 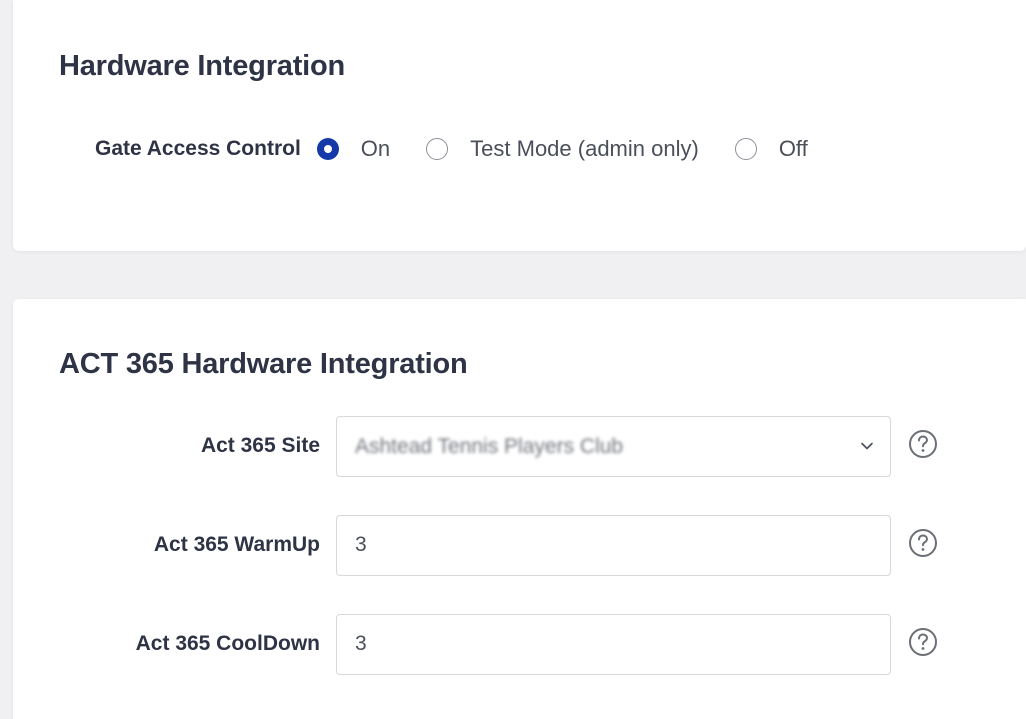 I want to click on act365-site-row: Act 365 Site Ashtead Tennis Players Club, so click(x=519, y=447).